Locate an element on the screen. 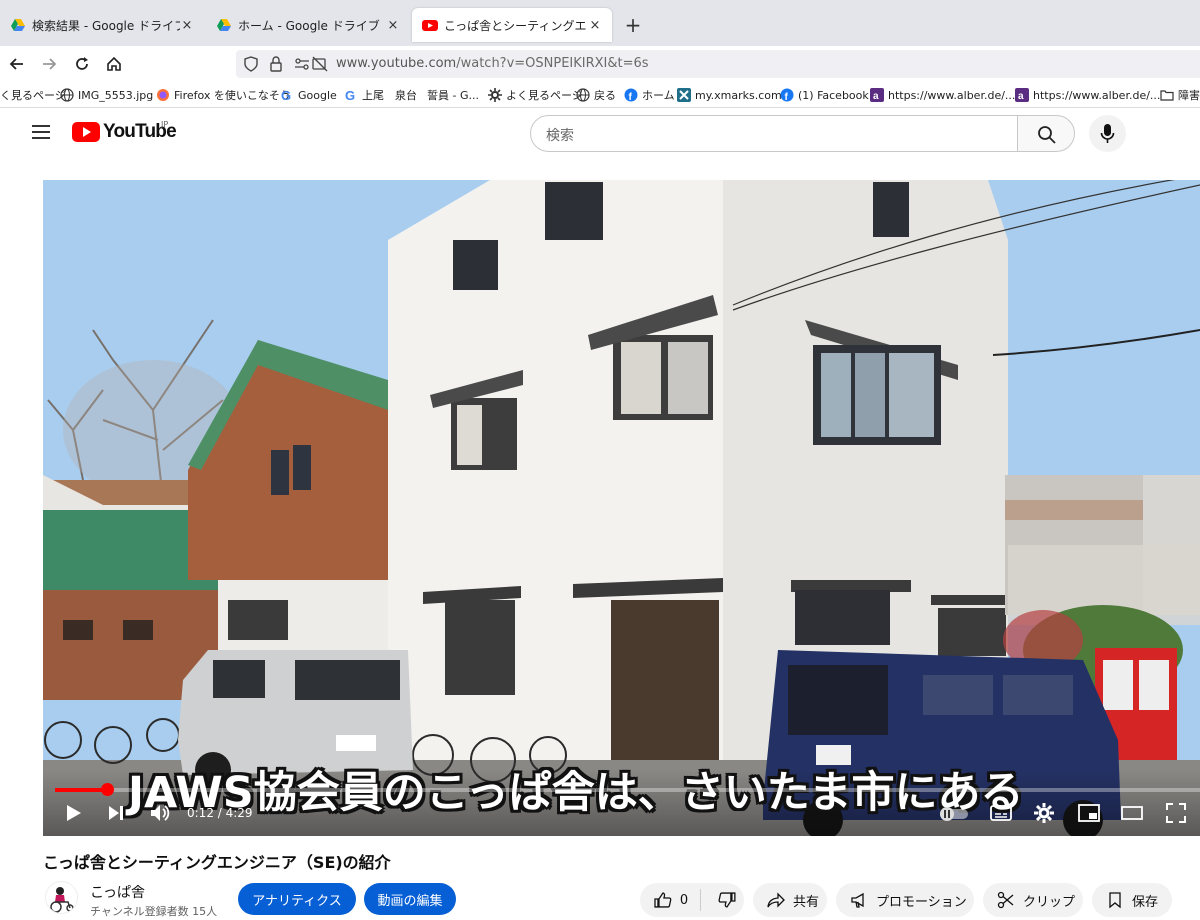 This screenshot has width=1200, height=920. navigation-bar: www.youtube.com/watch?v=OSNPEIKIRXI&t=6s is located at coordinates (600, 64).